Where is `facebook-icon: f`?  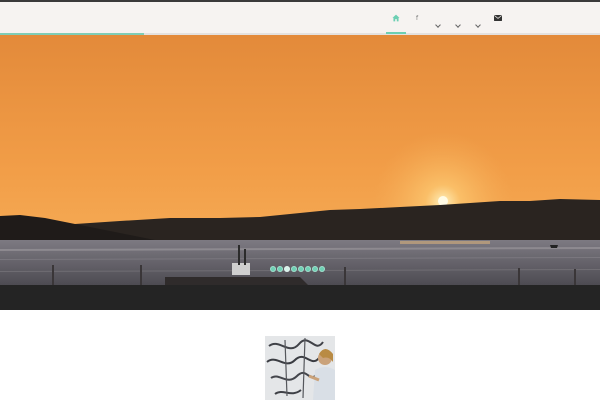
facebook-icon: f is located at coordinates (417, 18).